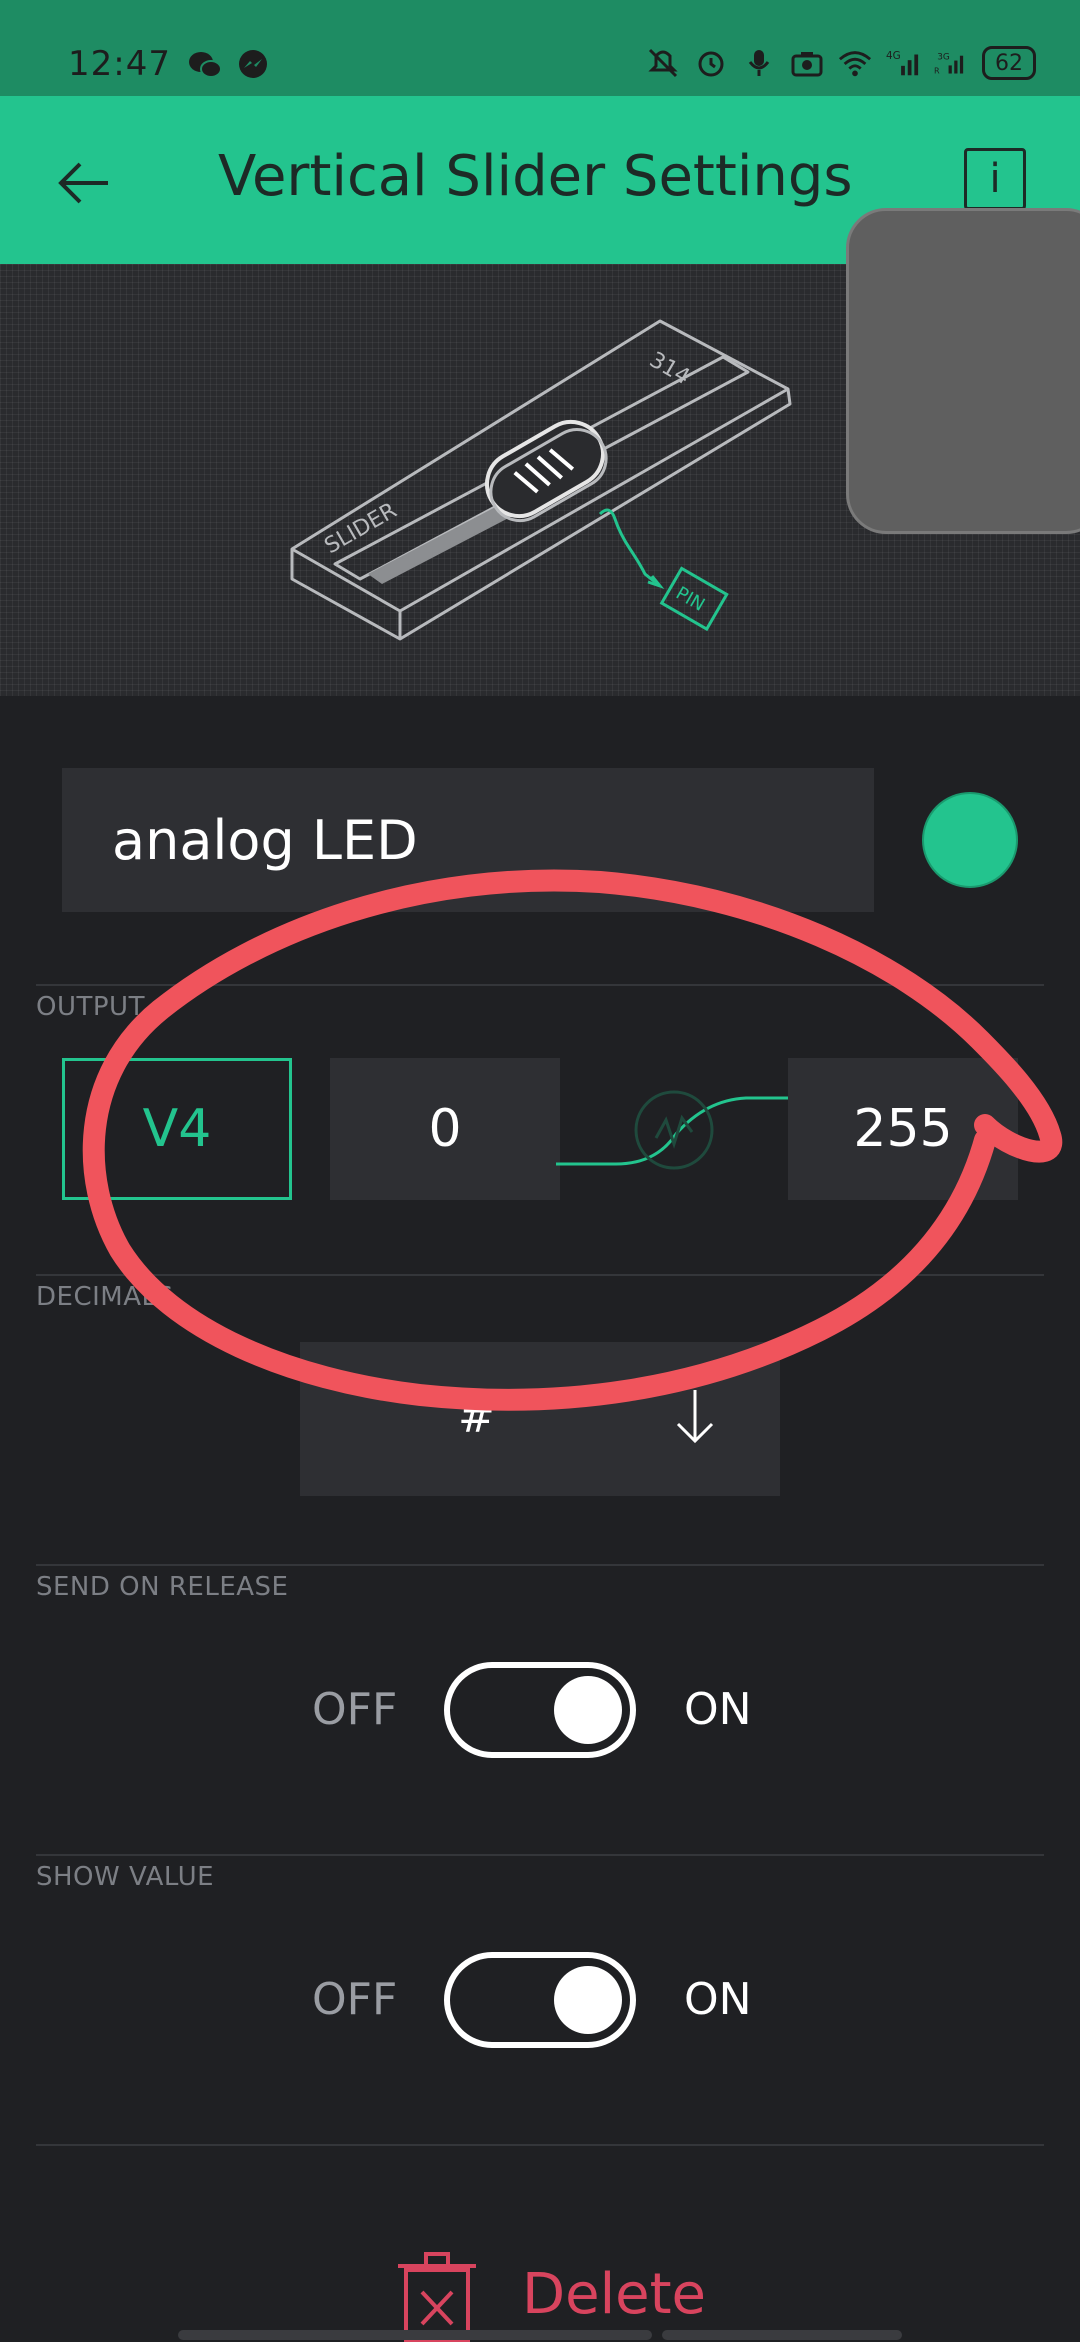 The width and height of the screenshot is (1080, 2342). Describe the element at coordinates (205, 65) in the screenshot. I see `wechat-icon` at that location.